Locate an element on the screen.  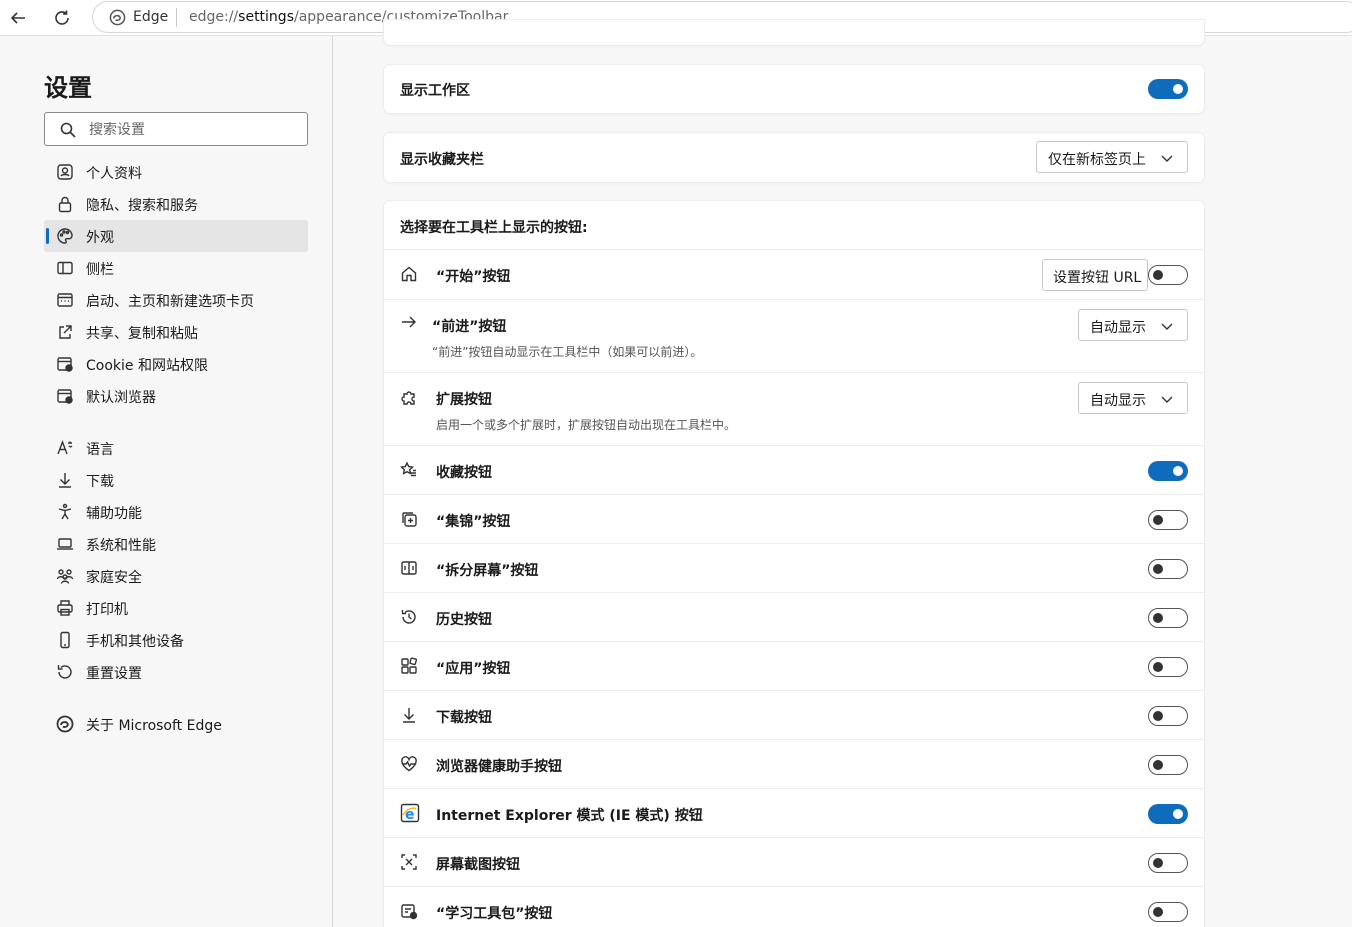
favorites-bar-dropdown: 仅在新标签页上 is located at coordinates (1112, 157).